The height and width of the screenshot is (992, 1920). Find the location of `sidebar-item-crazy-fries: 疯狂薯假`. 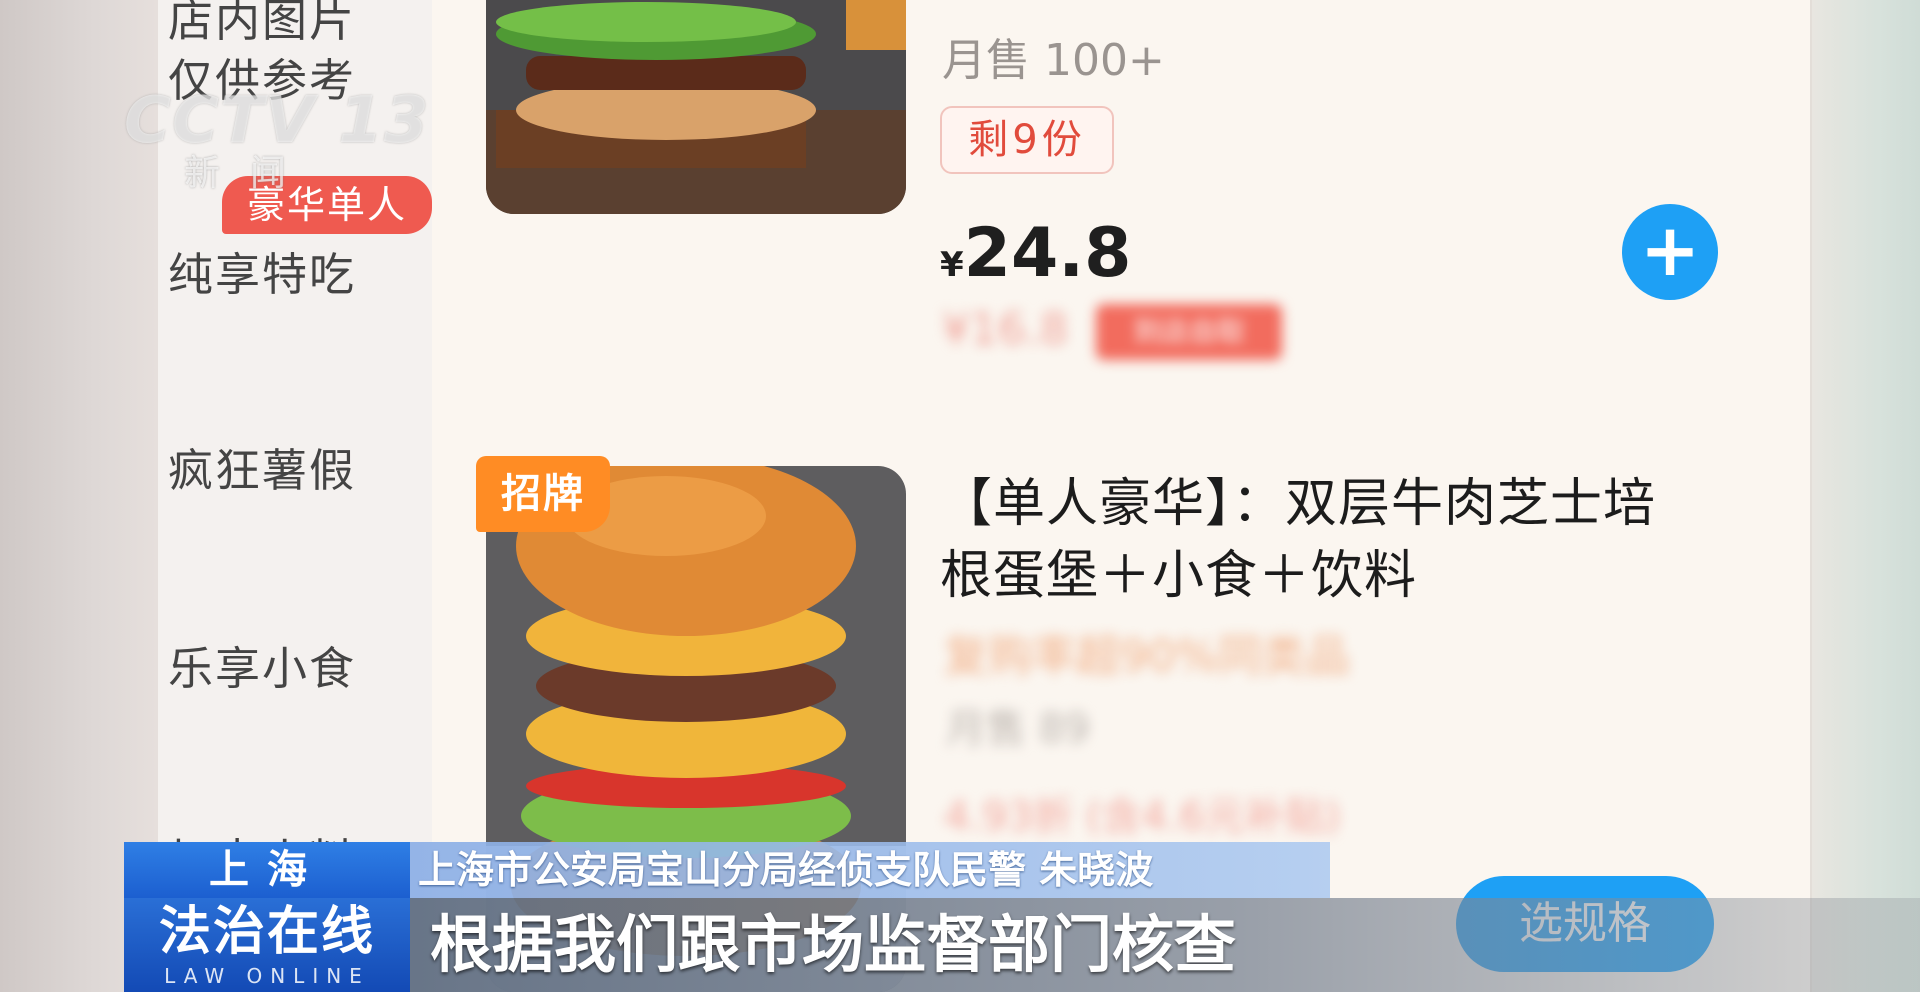

sidebar-item-crazy-fries: 疯狂薯假 is located at coordinates (262, 466).